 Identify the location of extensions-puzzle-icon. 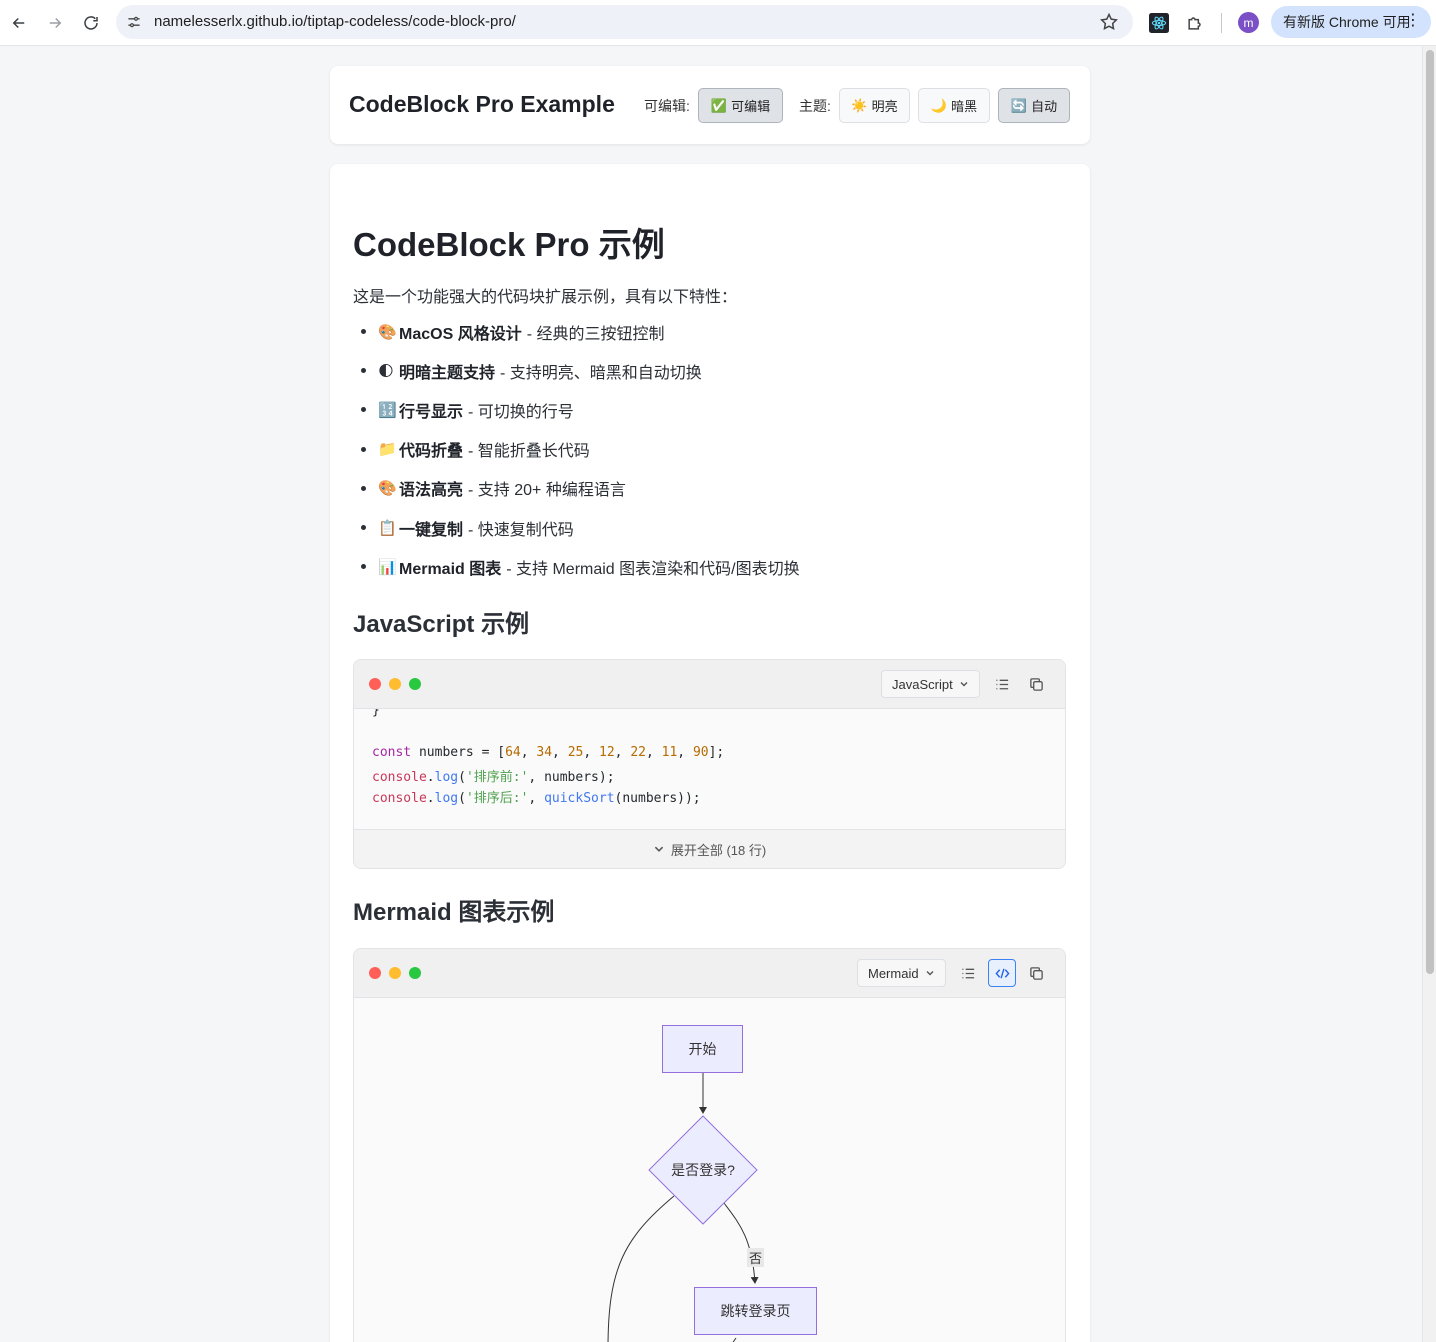
(1195, 23).